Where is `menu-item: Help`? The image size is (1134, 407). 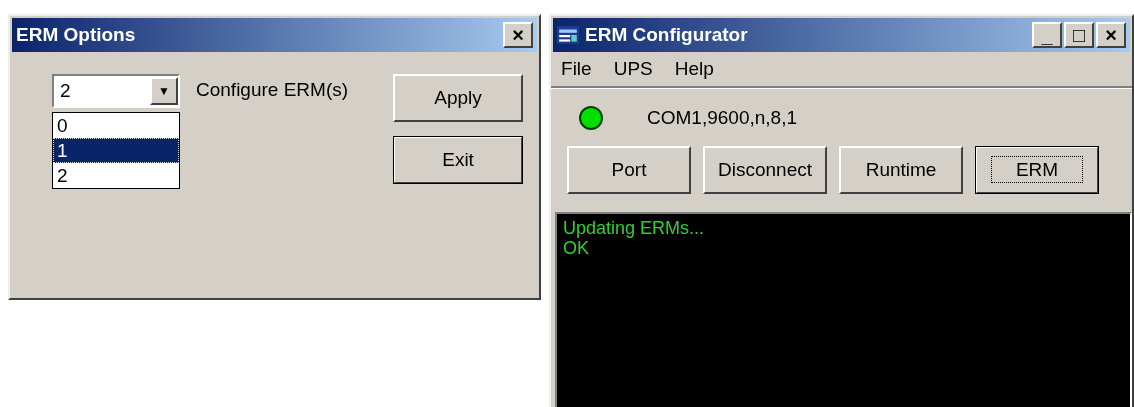 menu-item: Help is located at coordinates (694, 69).